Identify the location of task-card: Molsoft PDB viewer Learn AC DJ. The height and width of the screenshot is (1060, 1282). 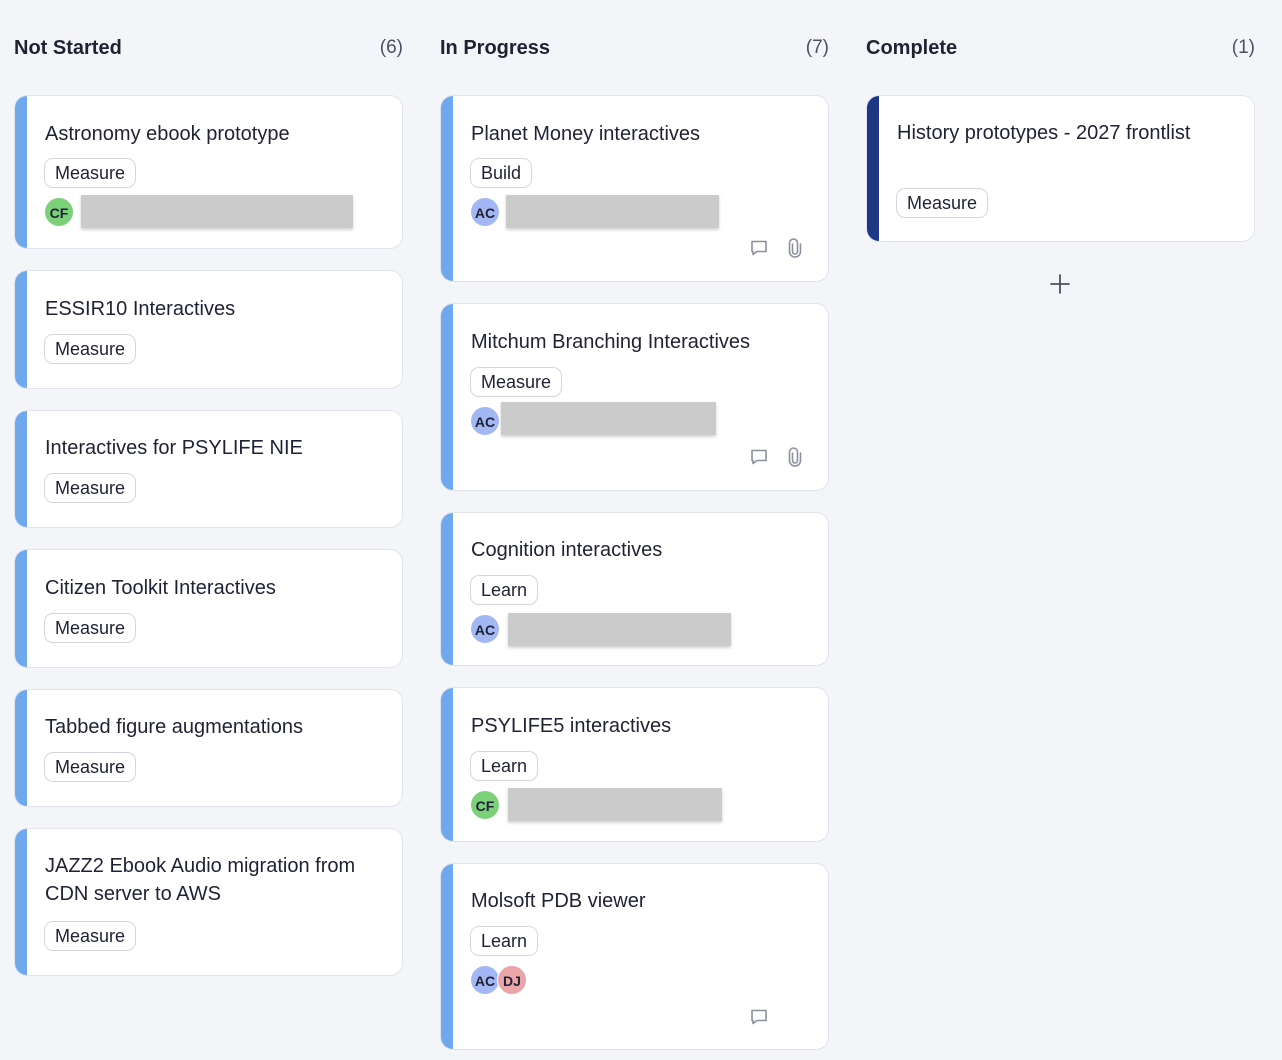
(634, 956).